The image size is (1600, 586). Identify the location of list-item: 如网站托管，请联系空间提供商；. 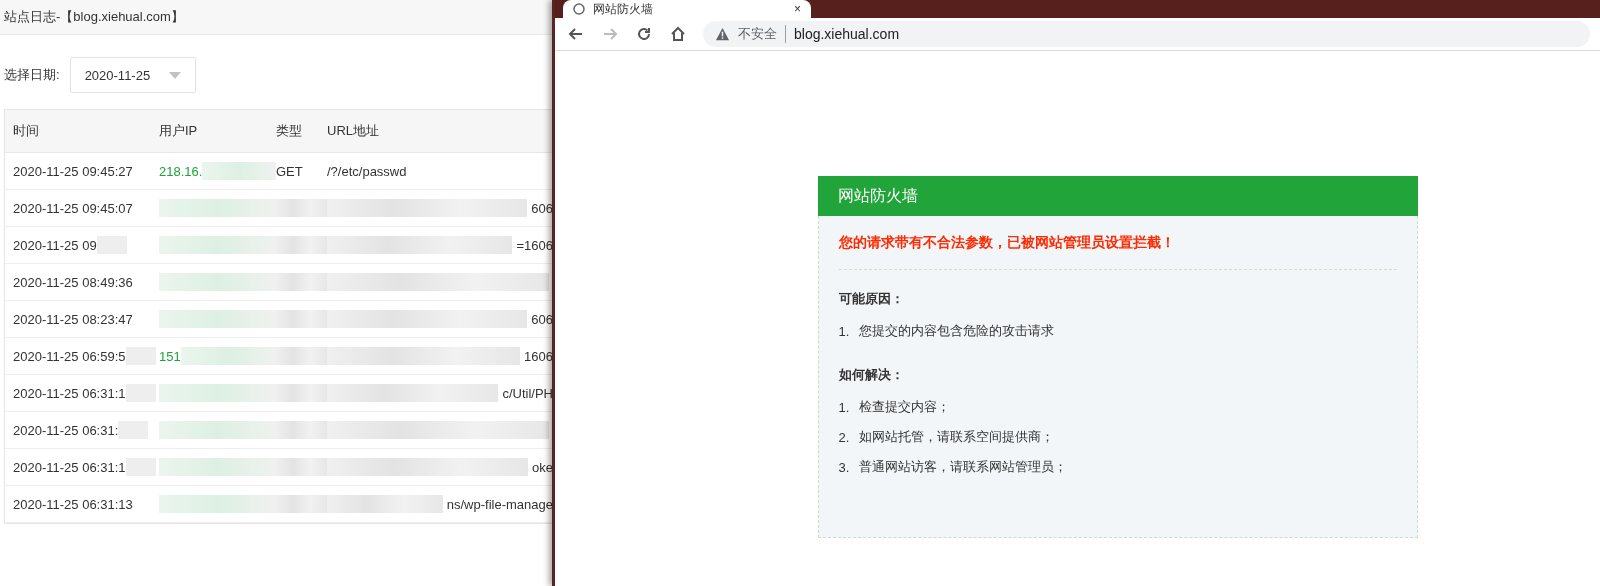
(957, 437).